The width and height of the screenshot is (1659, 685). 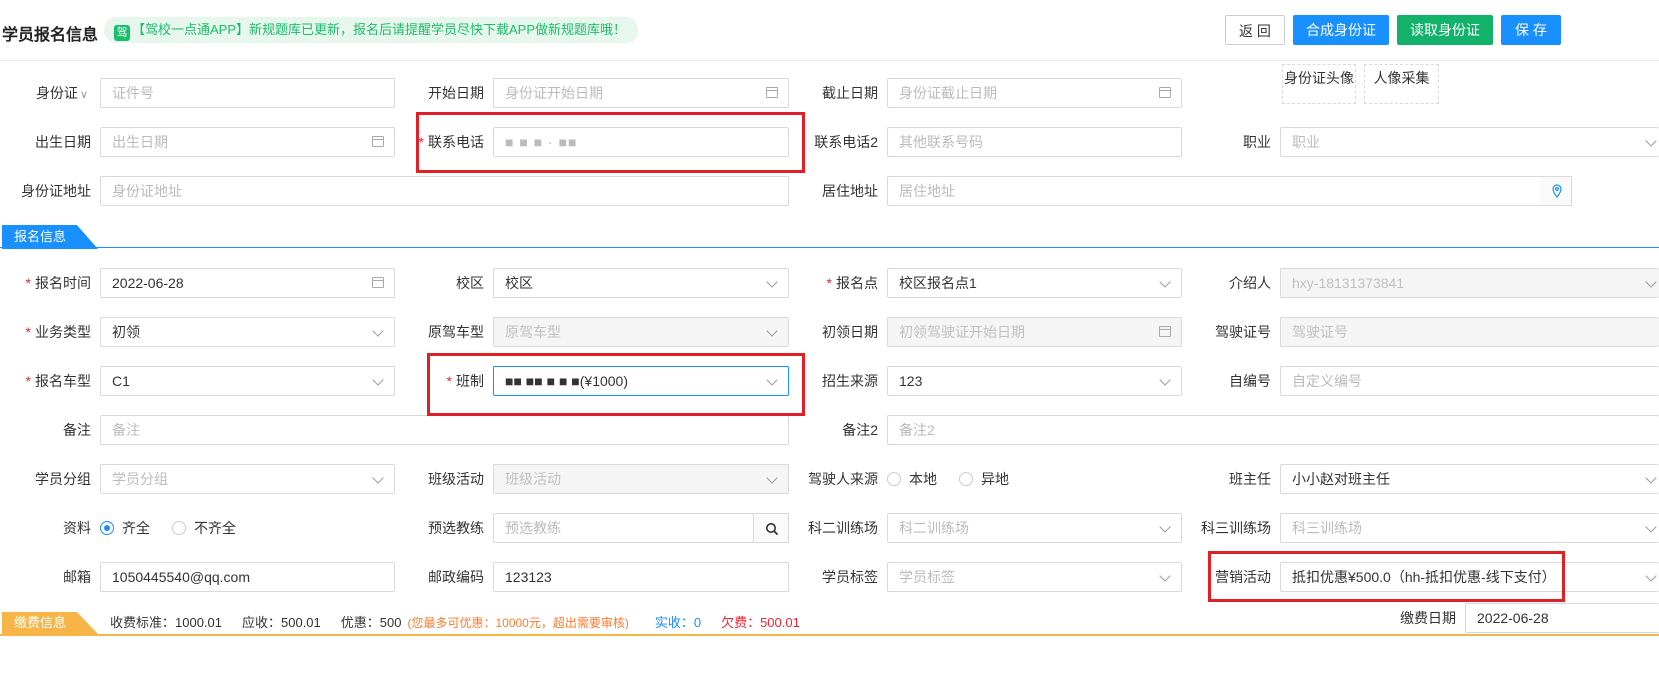 I want to click on birth-label: 出生日期, so click(x=63, y=142).